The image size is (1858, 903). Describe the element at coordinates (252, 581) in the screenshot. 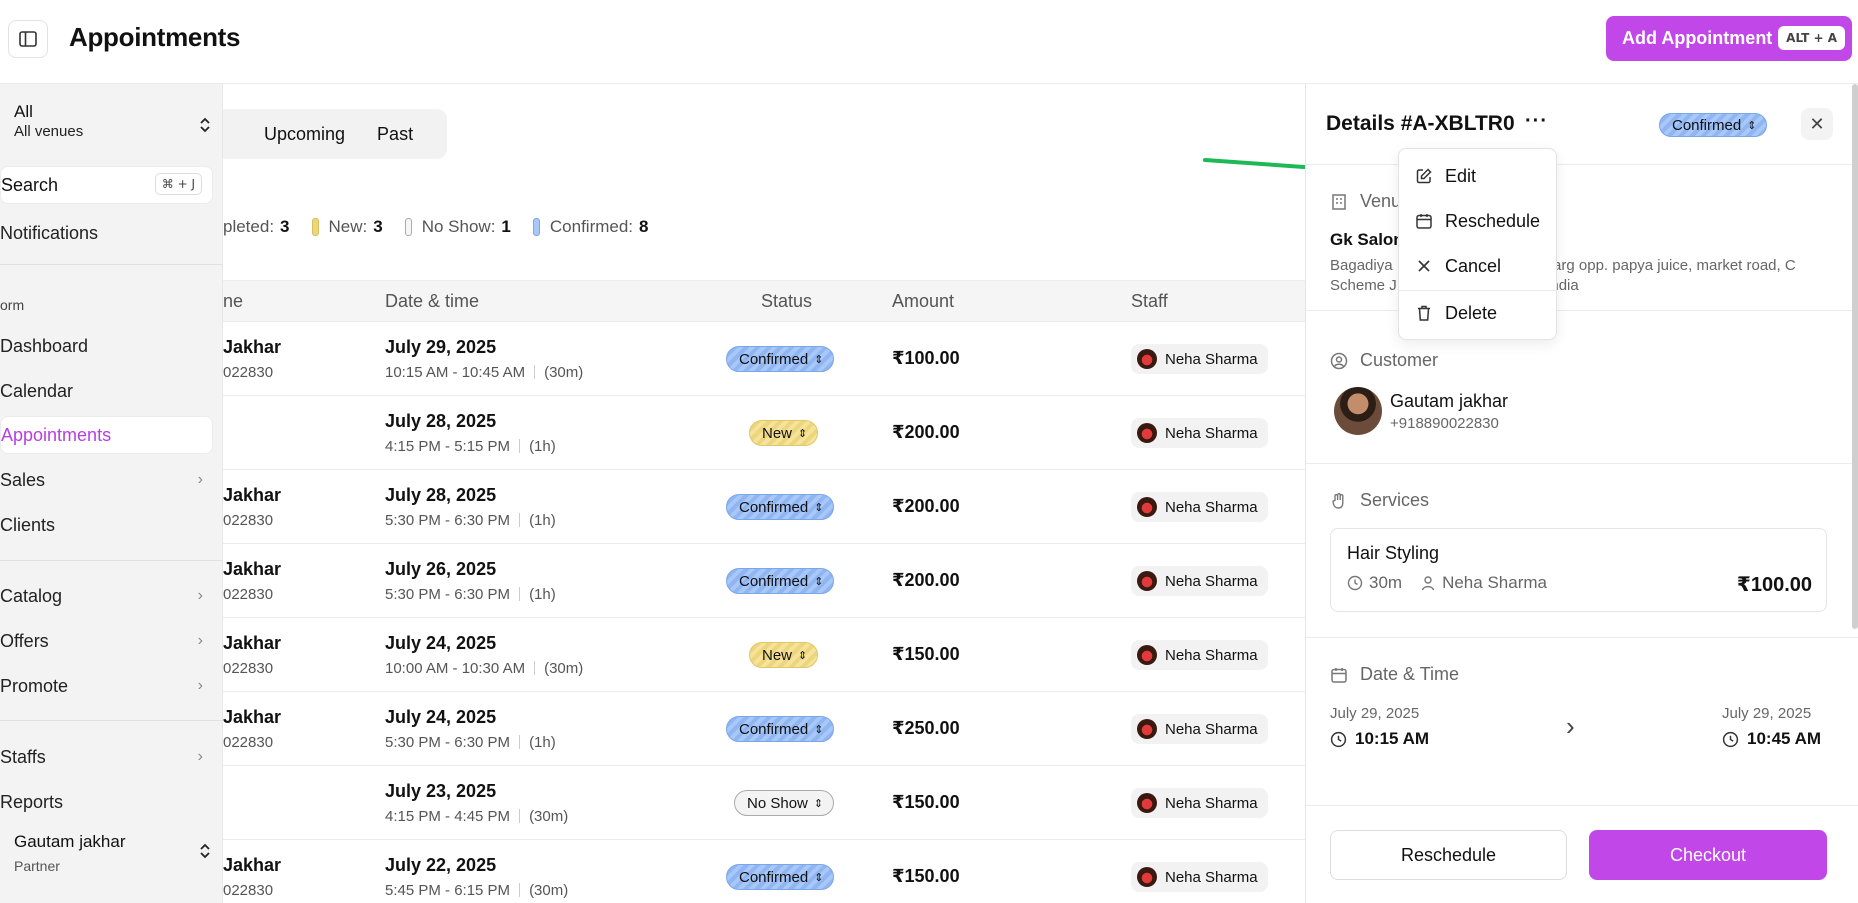

I see `client-cell: Jakhar 022830` at that location.